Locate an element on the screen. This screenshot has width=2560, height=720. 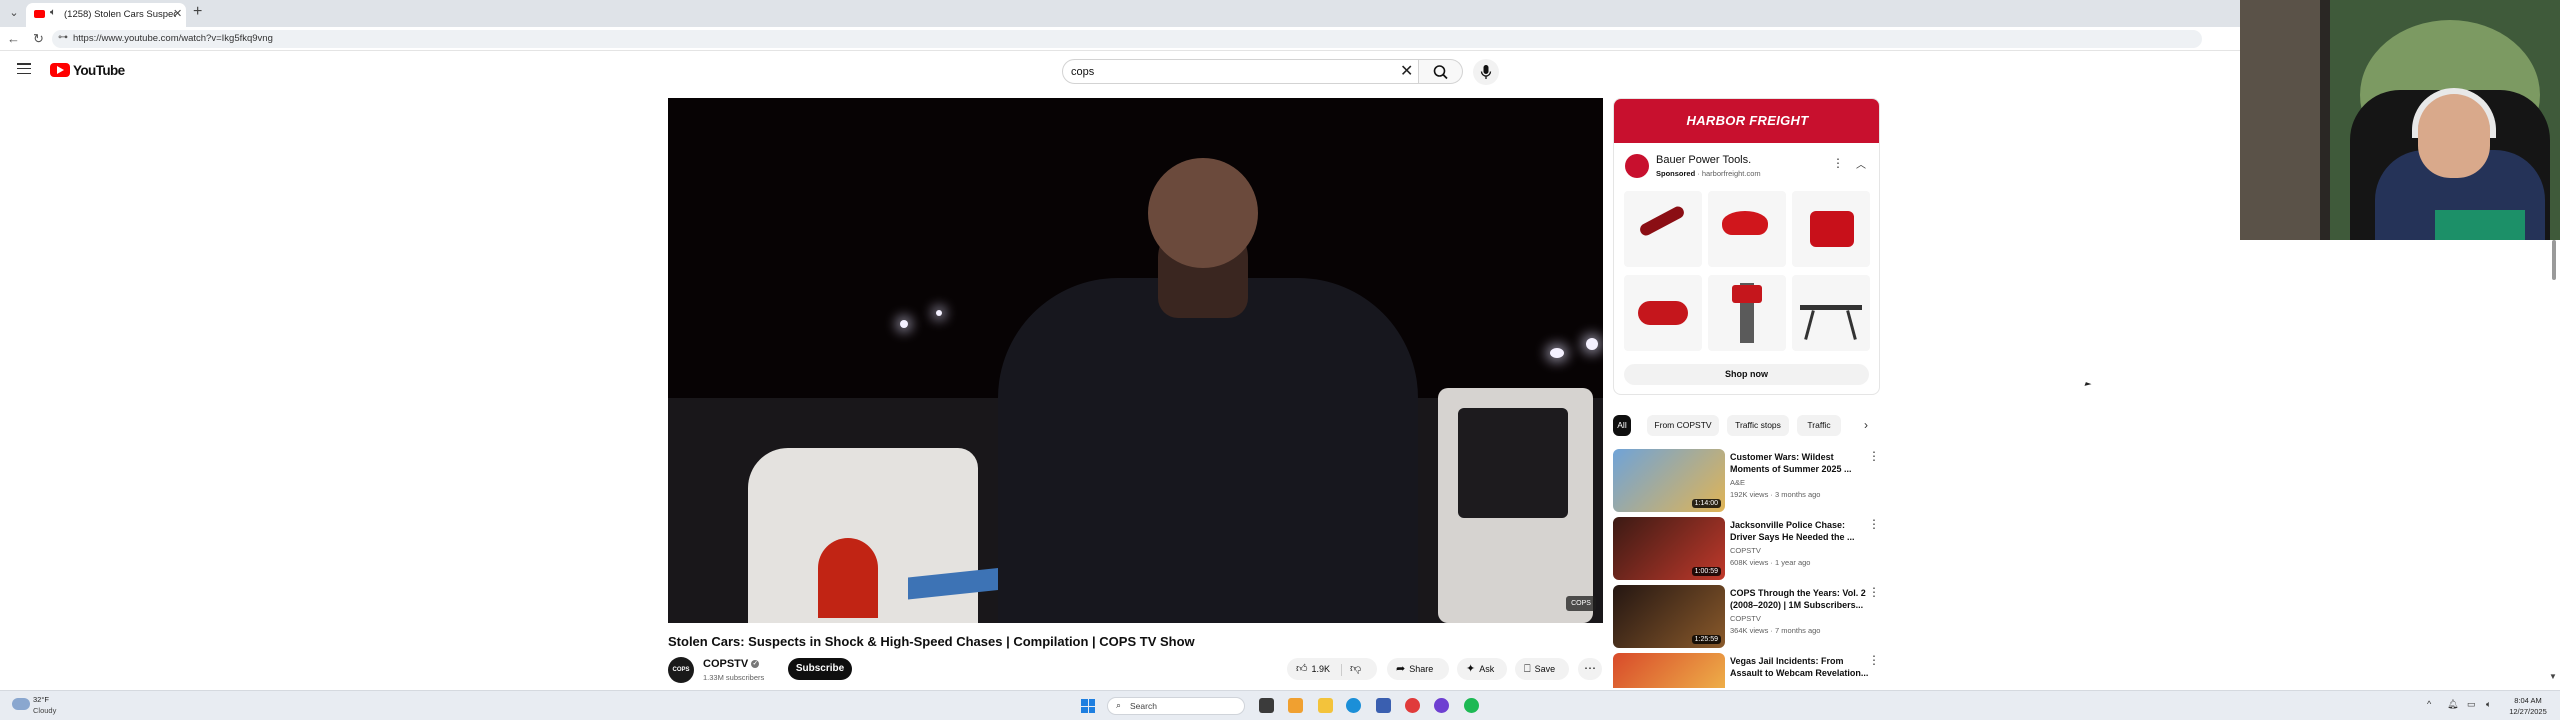
like-count: 1.9K is located at coordinates (1321, 669).